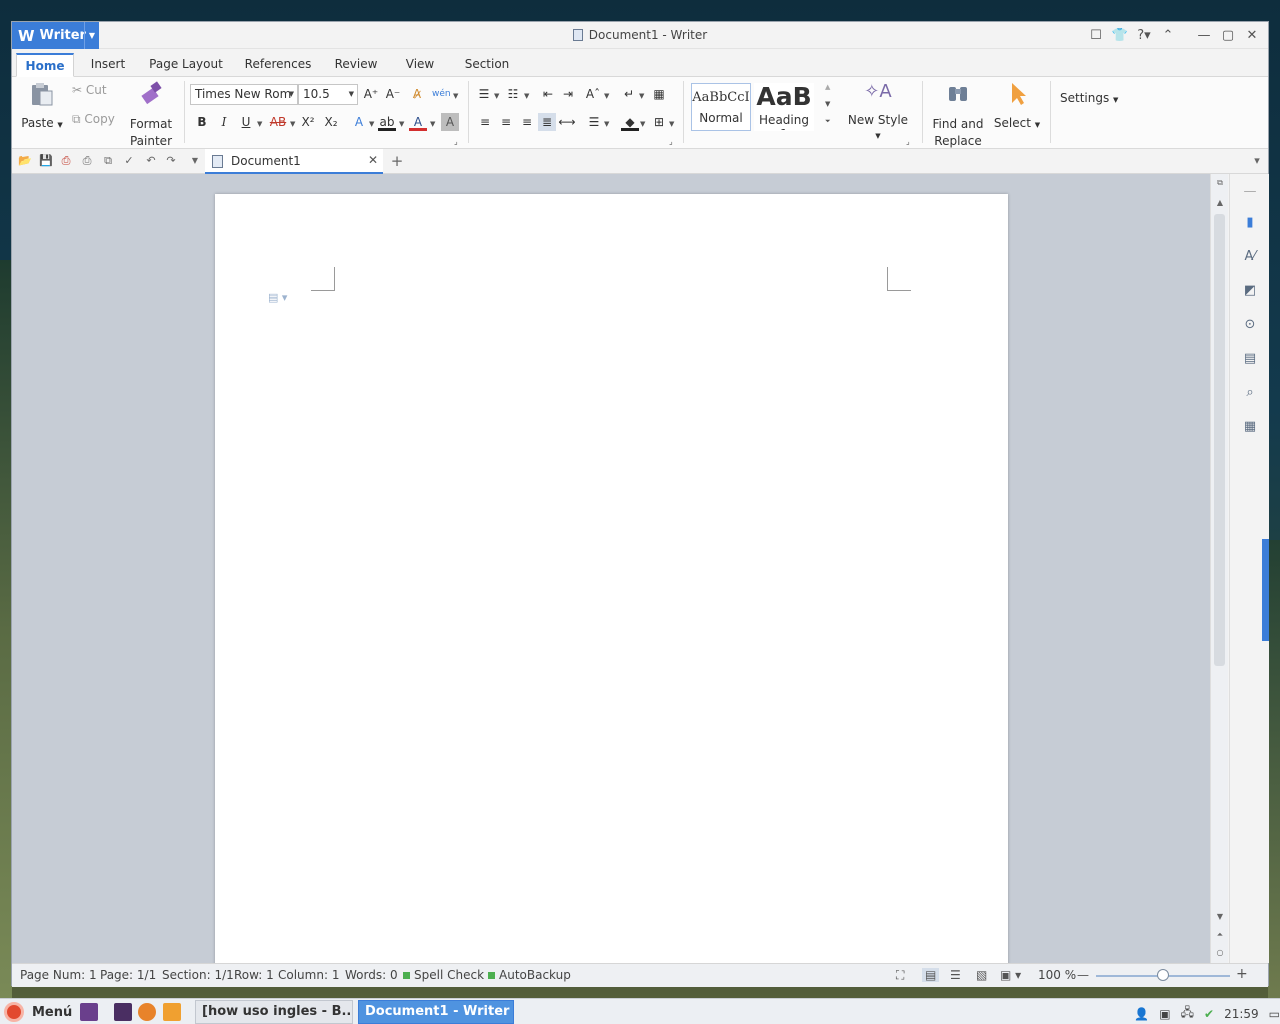 The image size is (1280, 1024). I want to click on status-page-num: Page Num: 1, so click(58, 975).